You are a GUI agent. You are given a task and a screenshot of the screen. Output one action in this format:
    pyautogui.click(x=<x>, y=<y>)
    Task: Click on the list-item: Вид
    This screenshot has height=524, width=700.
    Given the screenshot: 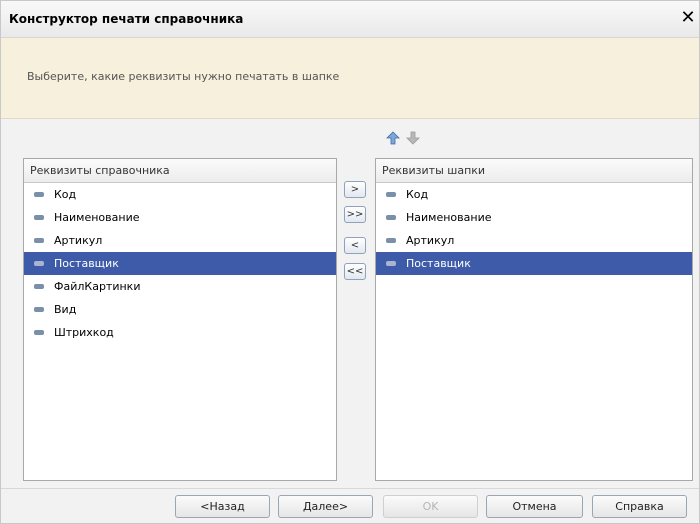 What is the action you would take?
    pyautogui.click(x=180, y=309)
    